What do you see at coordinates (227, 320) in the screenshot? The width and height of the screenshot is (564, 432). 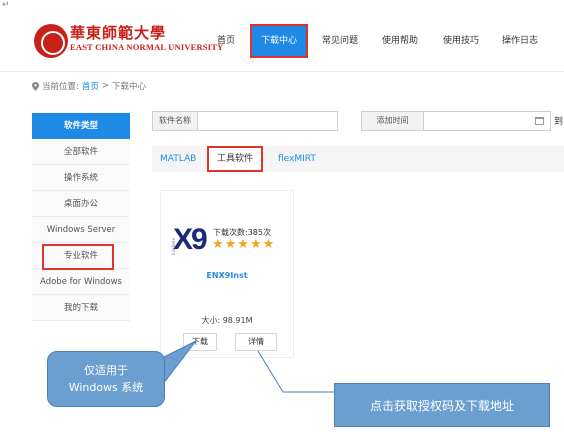 I see `software-size: 大小: 98.91M` at bounding box center [227, 320].